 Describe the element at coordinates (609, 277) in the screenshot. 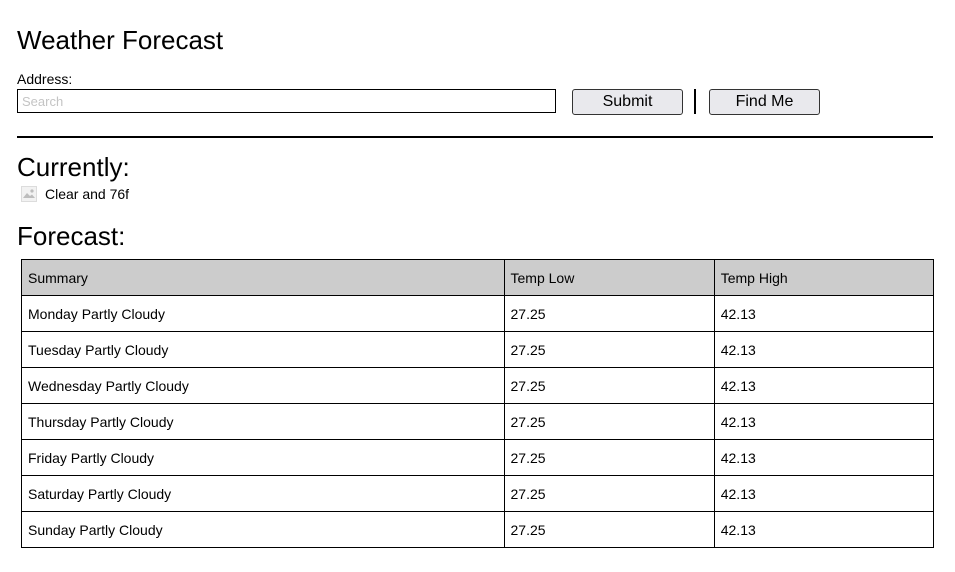

I see `column-header-temp-low: Temp Low` at that location.